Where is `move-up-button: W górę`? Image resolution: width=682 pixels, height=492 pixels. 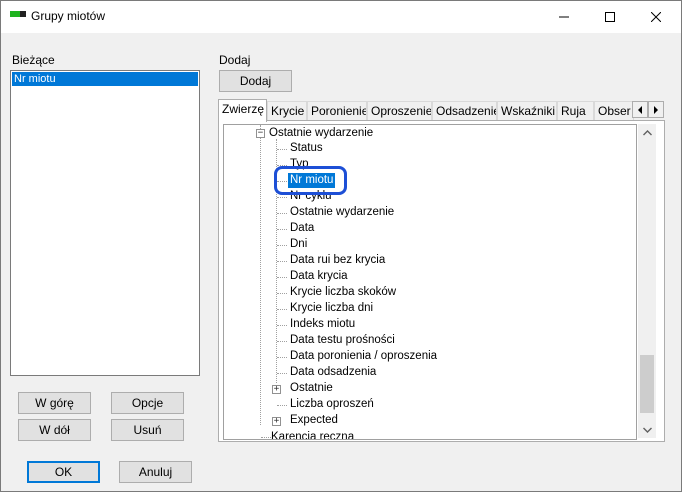
move-up-button: W górę is located at coordinates (54, 403).